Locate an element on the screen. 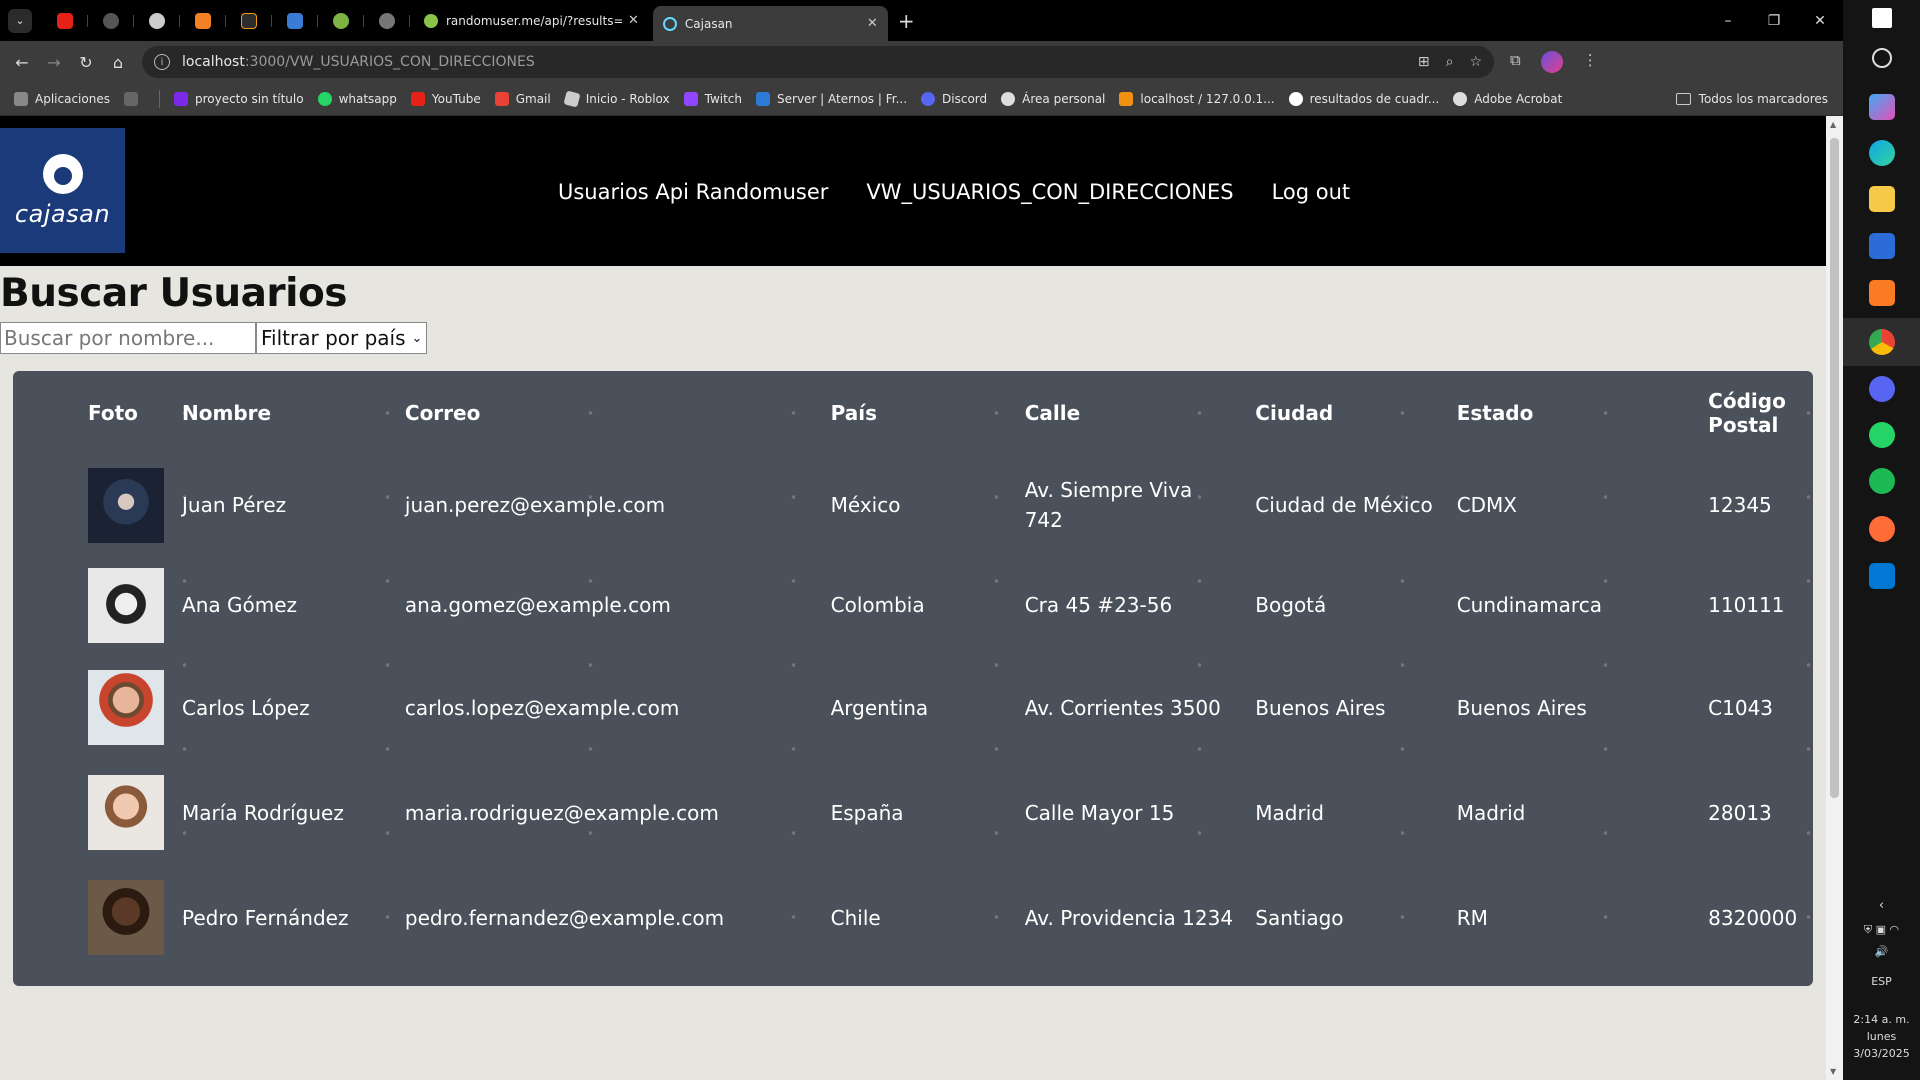 This screenshot has width=1920, height=1080. bookmark-item: Área personal is located at coordinates (1053, 99).